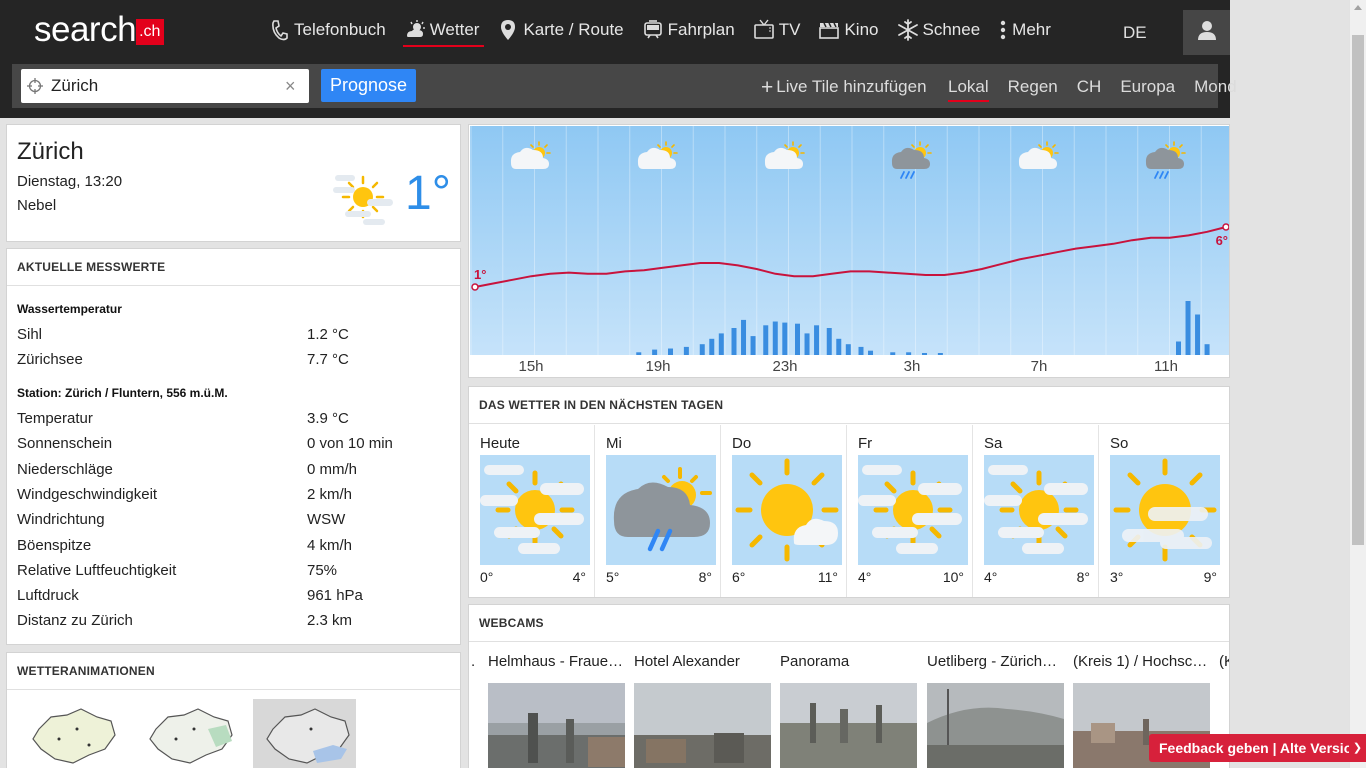 Image resolution: width=1366 pixels, height=768 pixels. What do you see at coordinates (1033, 87) in the screenshot?
I see `subnav-regen: Regen` at bounding box center [1033, 87].